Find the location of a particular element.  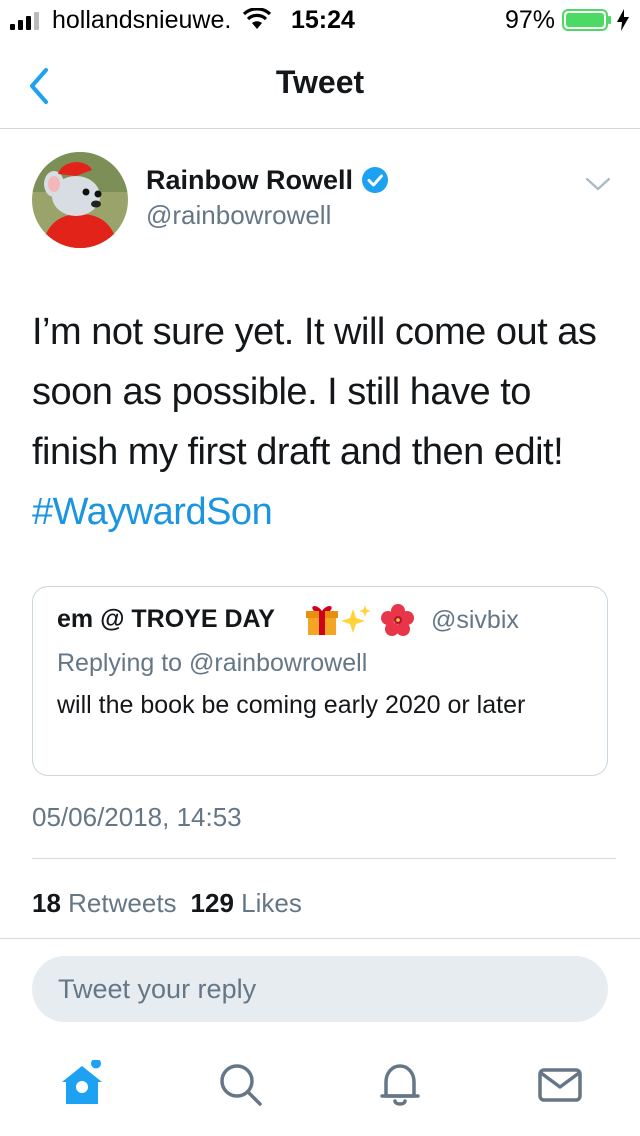

avatar is located at coordinates (80, 200).